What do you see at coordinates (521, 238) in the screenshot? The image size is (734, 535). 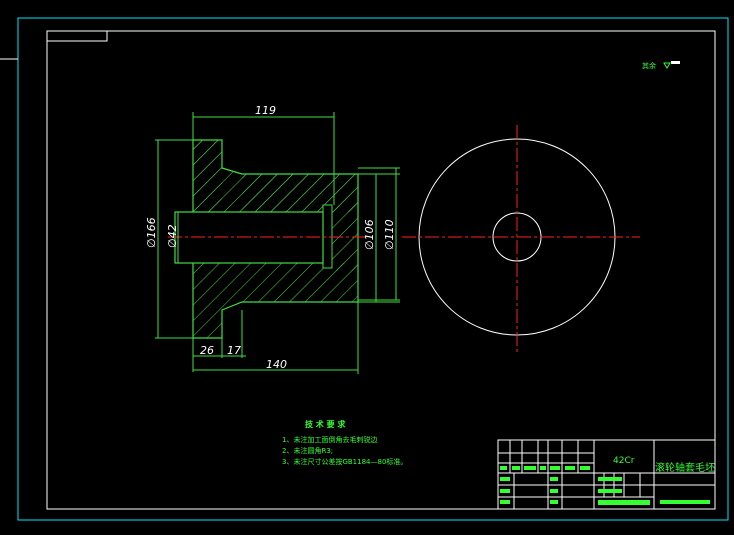 I see `end-view` at bounding box center [521, 238].